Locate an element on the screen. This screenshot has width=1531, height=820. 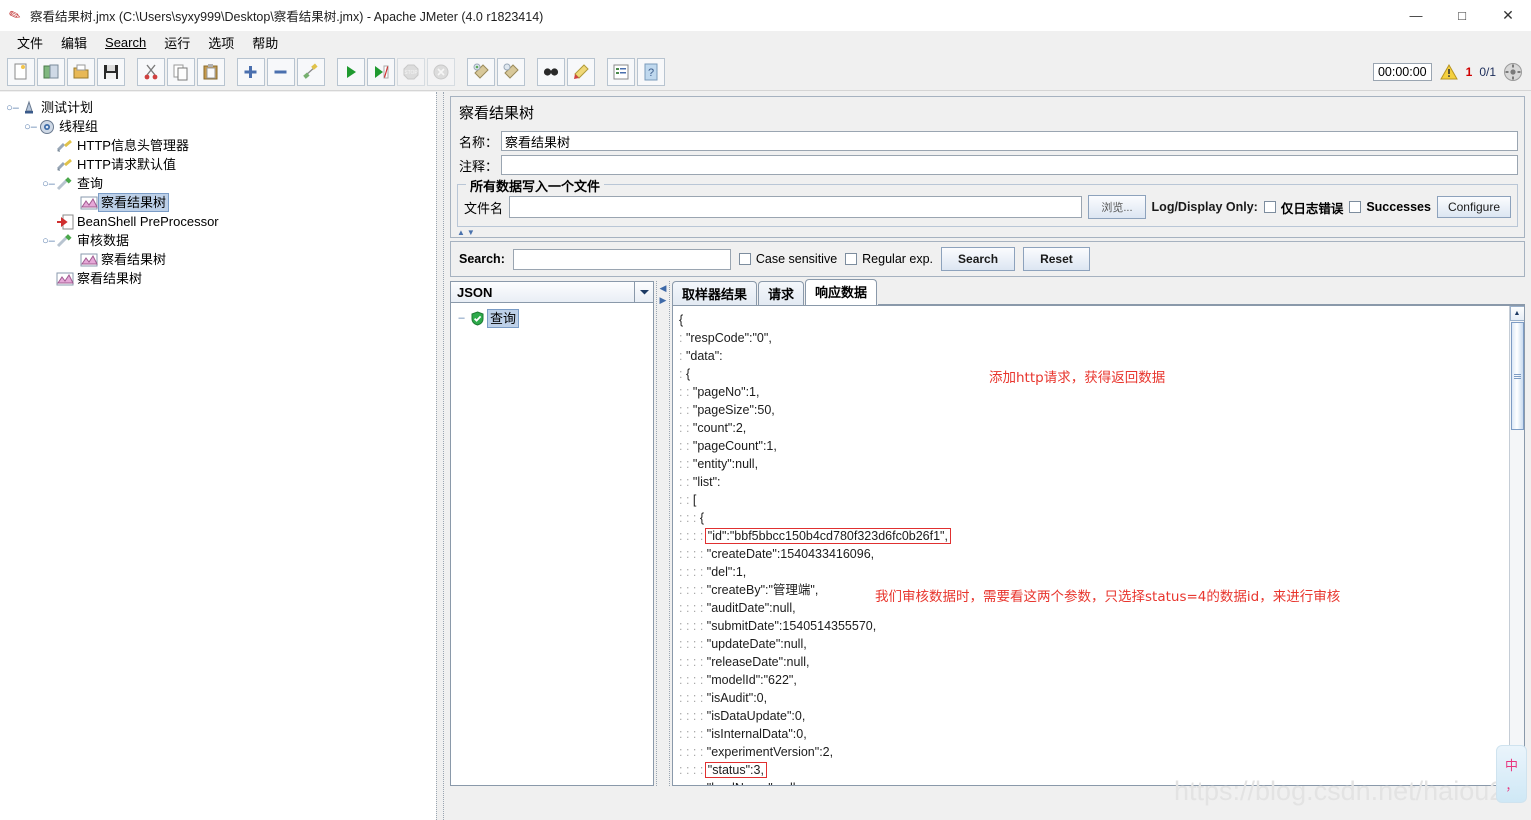
tab-response-data: 响应数据 is located at coordinates (841, 292).